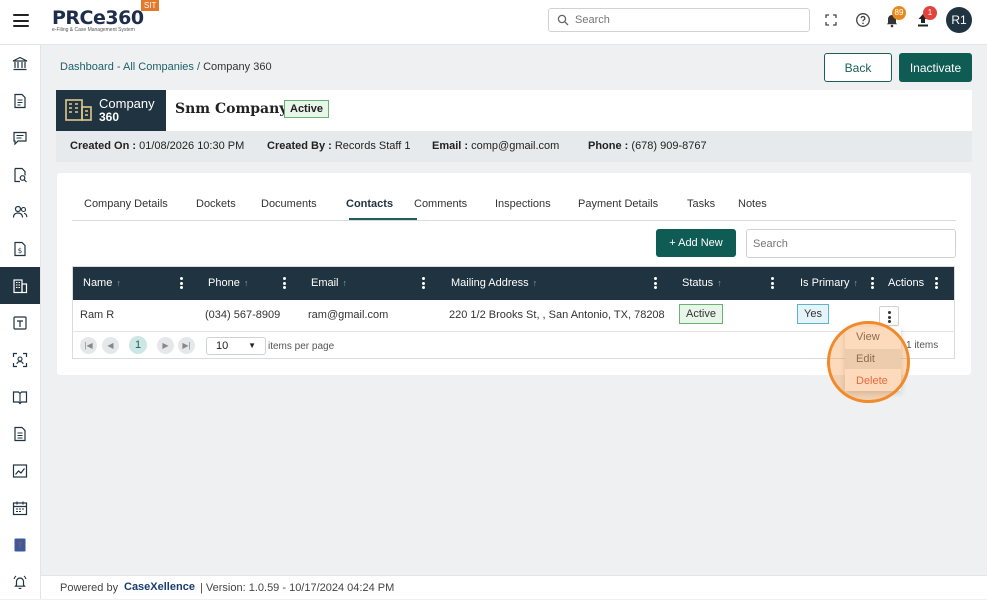  I want to click on logo-tagline: e-Filing & Case Management System, so click(93, 30).